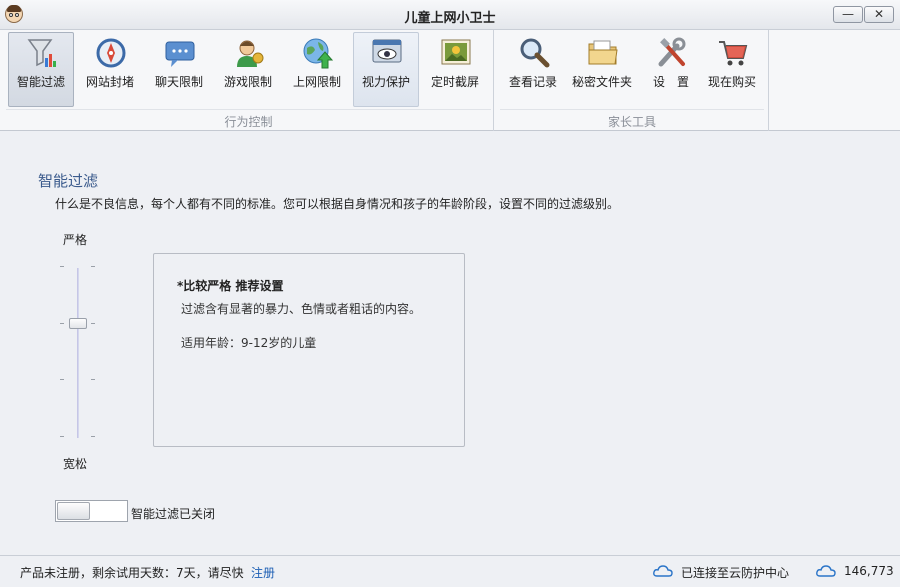 The width and height of the screenshot is (900, 587). I want to click on register-link: 注册, so click(263, 572).